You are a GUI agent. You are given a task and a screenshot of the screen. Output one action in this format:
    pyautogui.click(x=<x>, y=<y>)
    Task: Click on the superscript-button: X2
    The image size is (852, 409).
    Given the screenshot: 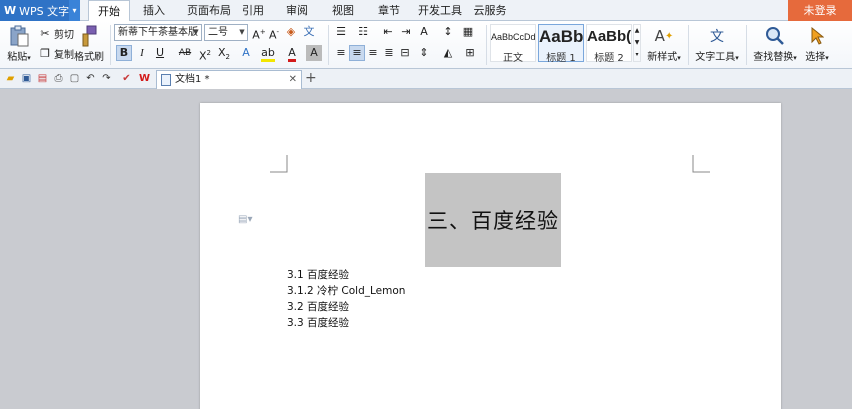 What is the action you would take?
    pyautogui.click(x=205, y=54)
    